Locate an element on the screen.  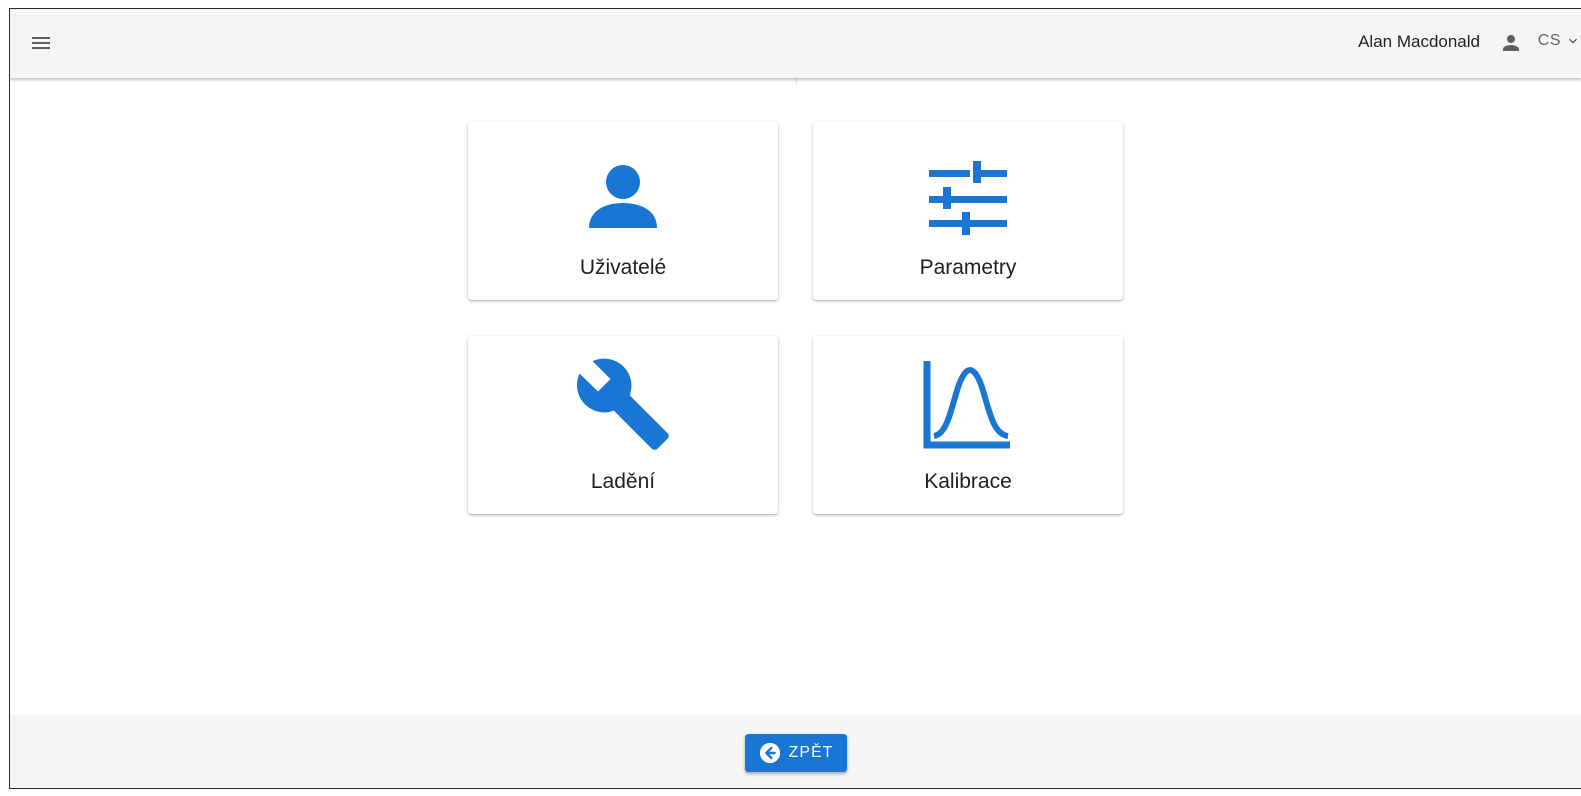
back-button-label: ZPĚT is located at coordinates (811, 752).